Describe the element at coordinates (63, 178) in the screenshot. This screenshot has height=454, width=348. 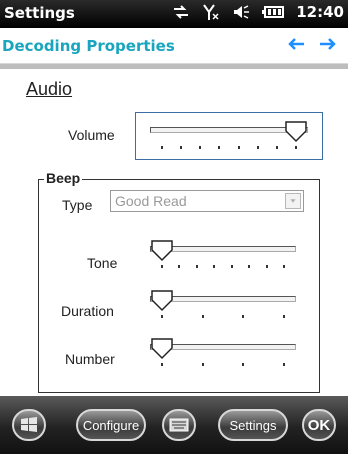
I see `beep-legend: Beep` at that location.